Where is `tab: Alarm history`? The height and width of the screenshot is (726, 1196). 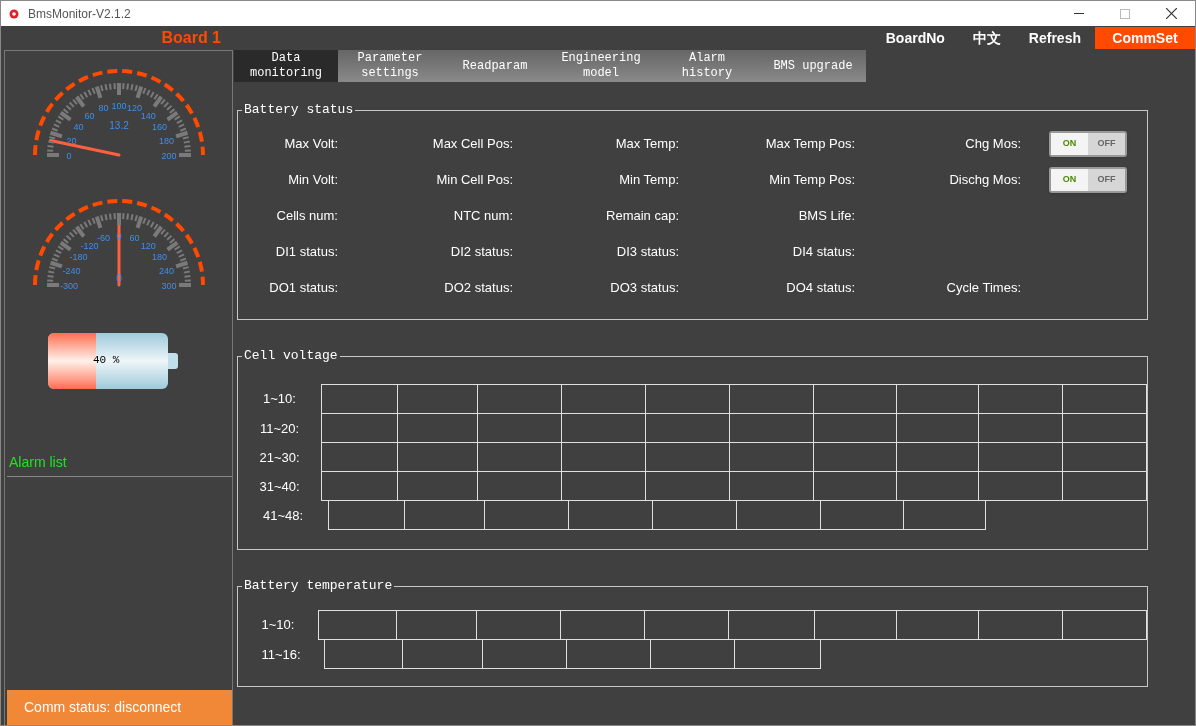 tab: Alarm history is located at coordinates (707, 66).